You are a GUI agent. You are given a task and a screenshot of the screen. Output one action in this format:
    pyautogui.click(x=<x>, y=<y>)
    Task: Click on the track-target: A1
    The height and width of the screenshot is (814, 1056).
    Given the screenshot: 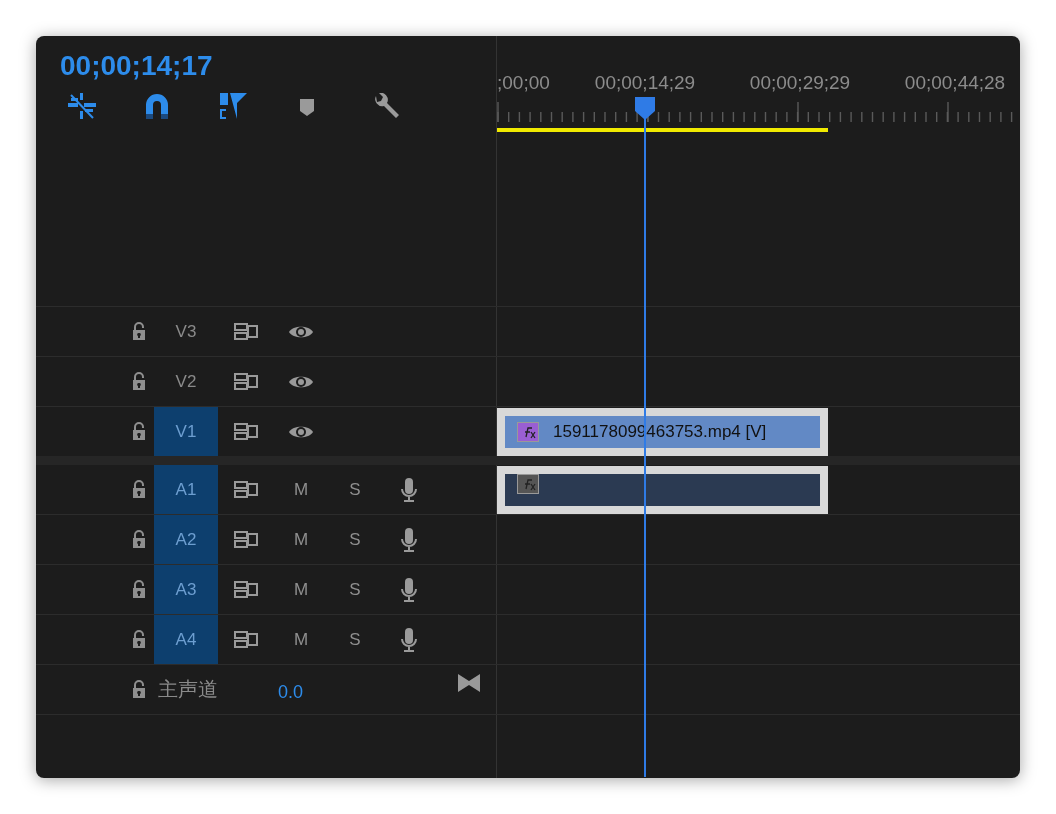 What is the action you would take?
    pyautogui.click(x=186, y=489)
    